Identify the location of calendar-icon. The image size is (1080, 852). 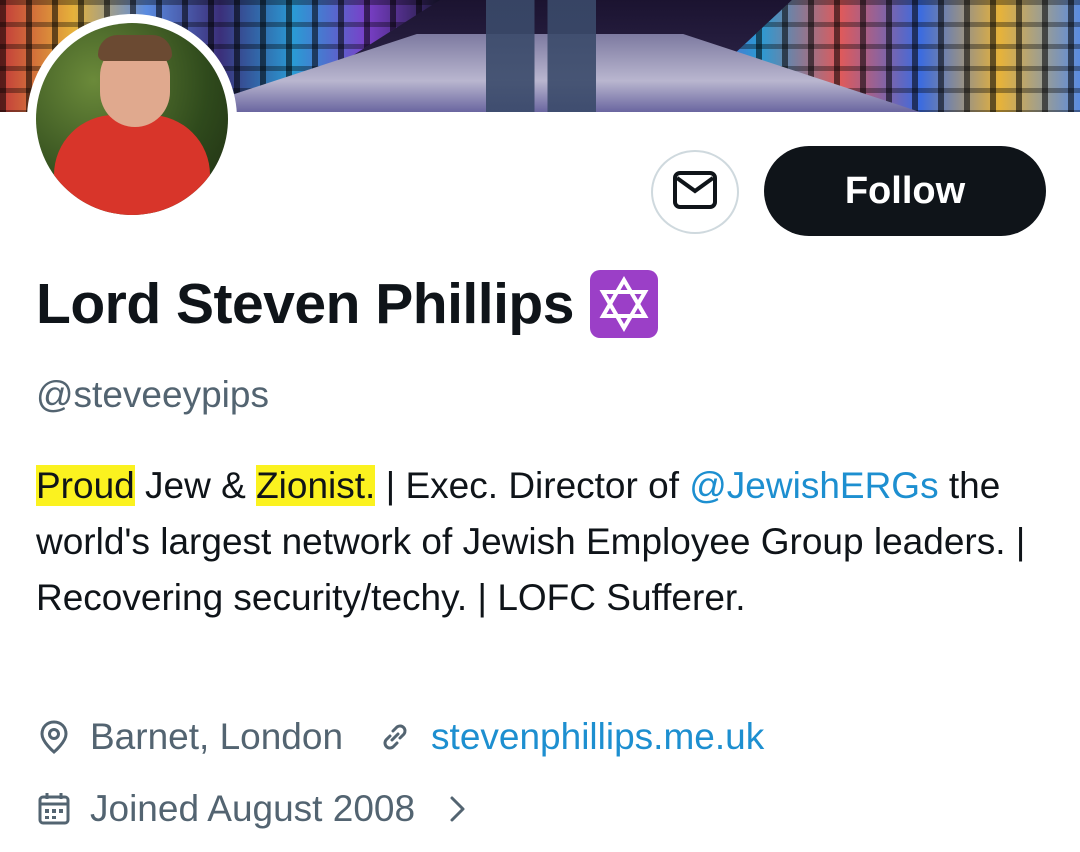
(54, 809).